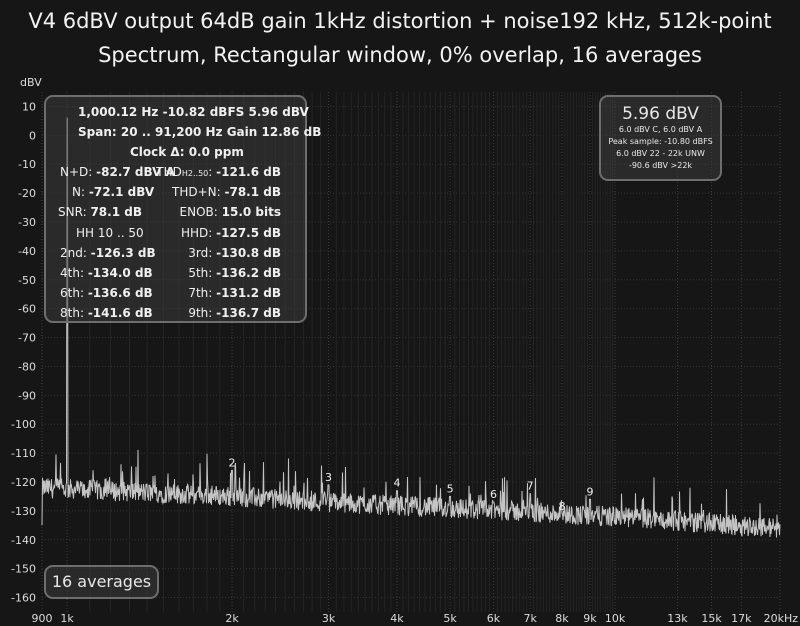  I want to click on stat-left: SNR: 78.1 dB, so click(100, 212).